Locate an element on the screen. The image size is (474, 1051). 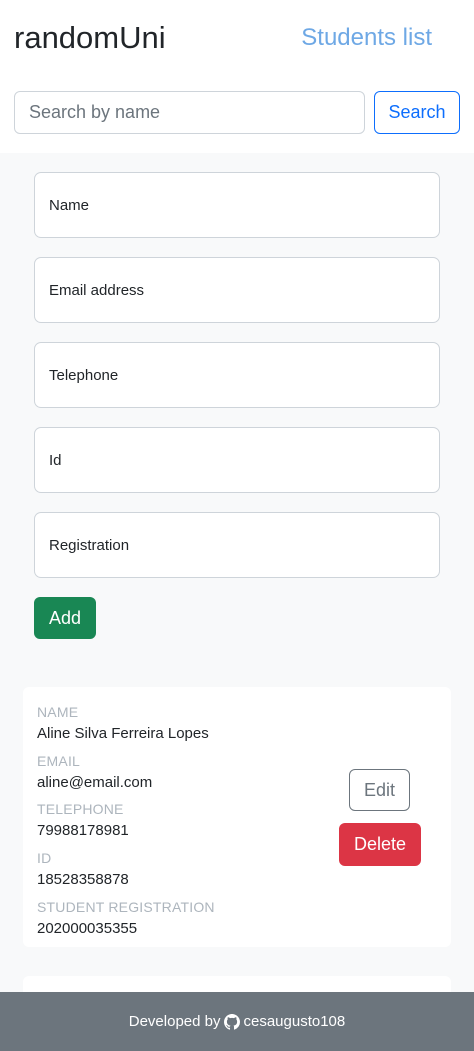
id-label: ID is located at coordinates (44, 858).